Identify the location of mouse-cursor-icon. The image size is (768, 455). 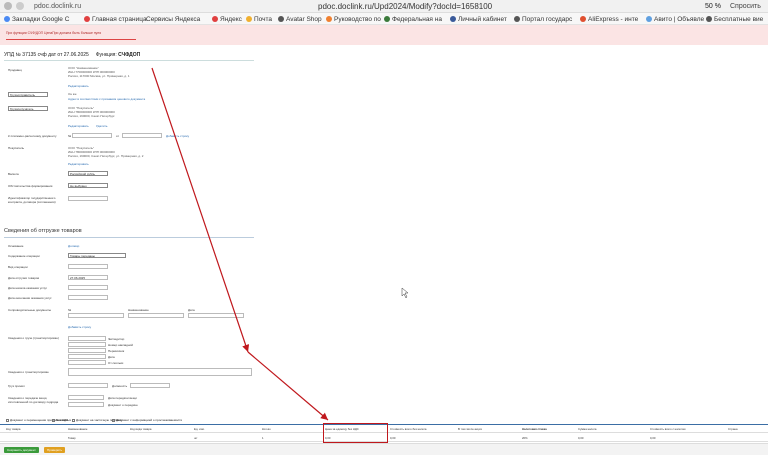
(405, 293).